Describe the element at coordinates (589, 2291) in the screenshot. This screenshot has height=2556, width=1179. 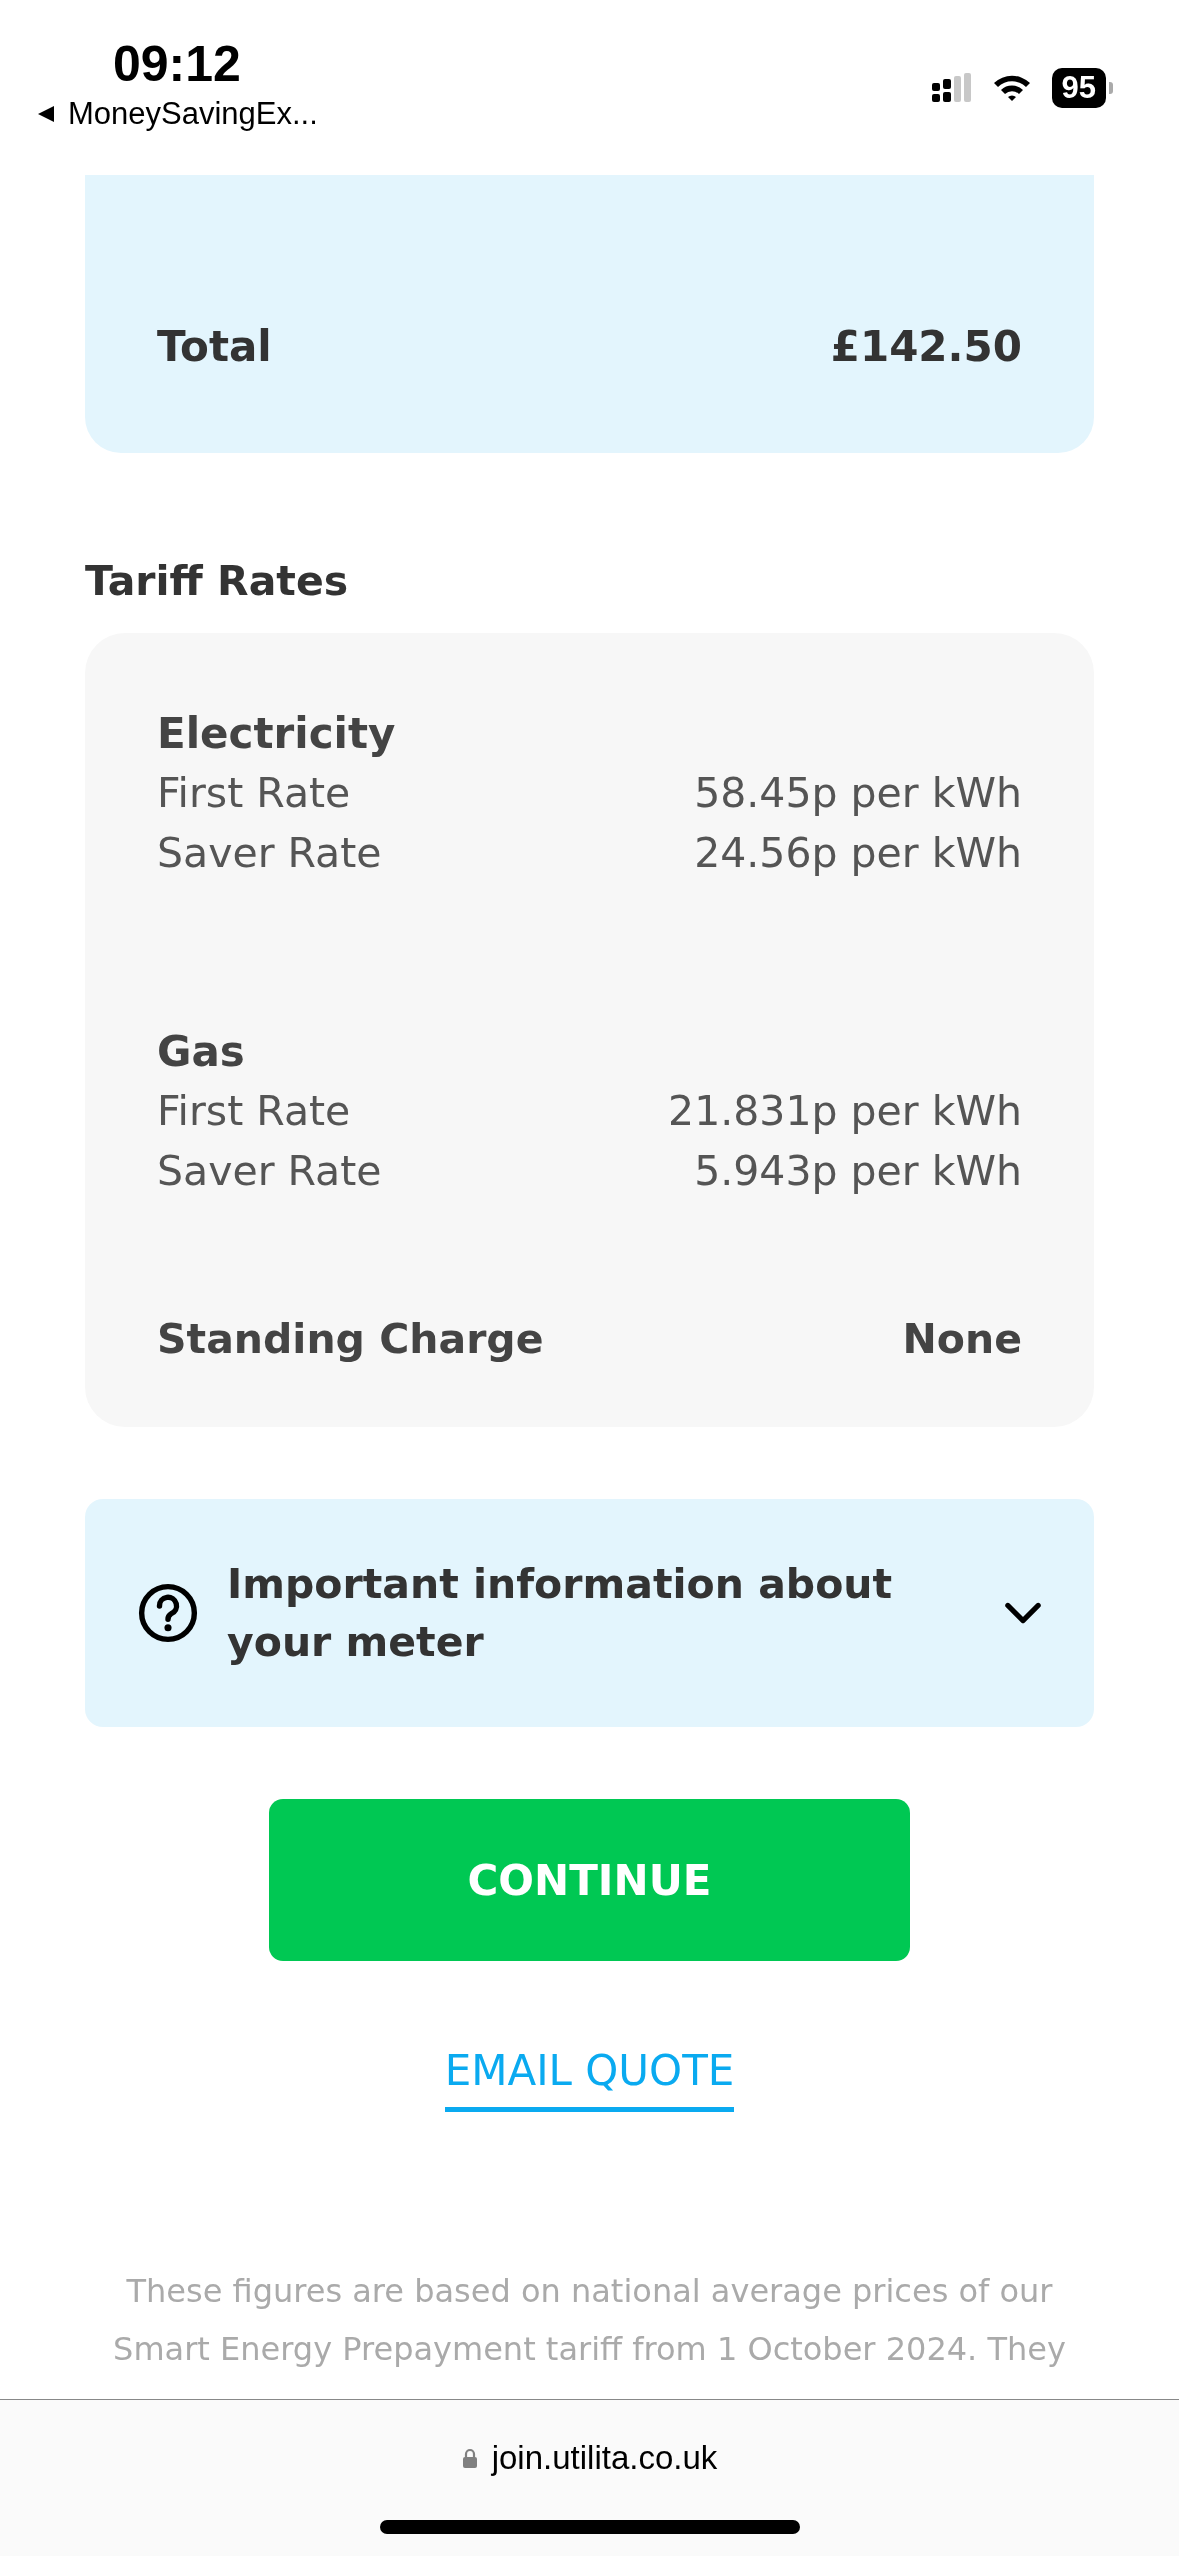
I see `footnote-text: These figures are based on national average prices of our` at that location.